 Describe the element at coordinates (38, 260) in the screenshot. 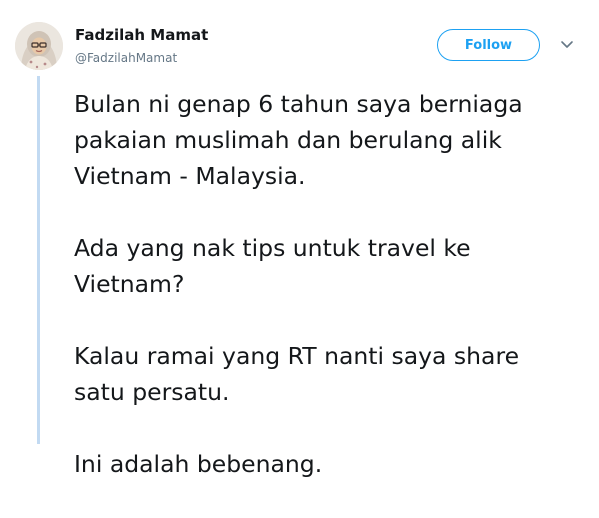

I see `thread-line` at that location.